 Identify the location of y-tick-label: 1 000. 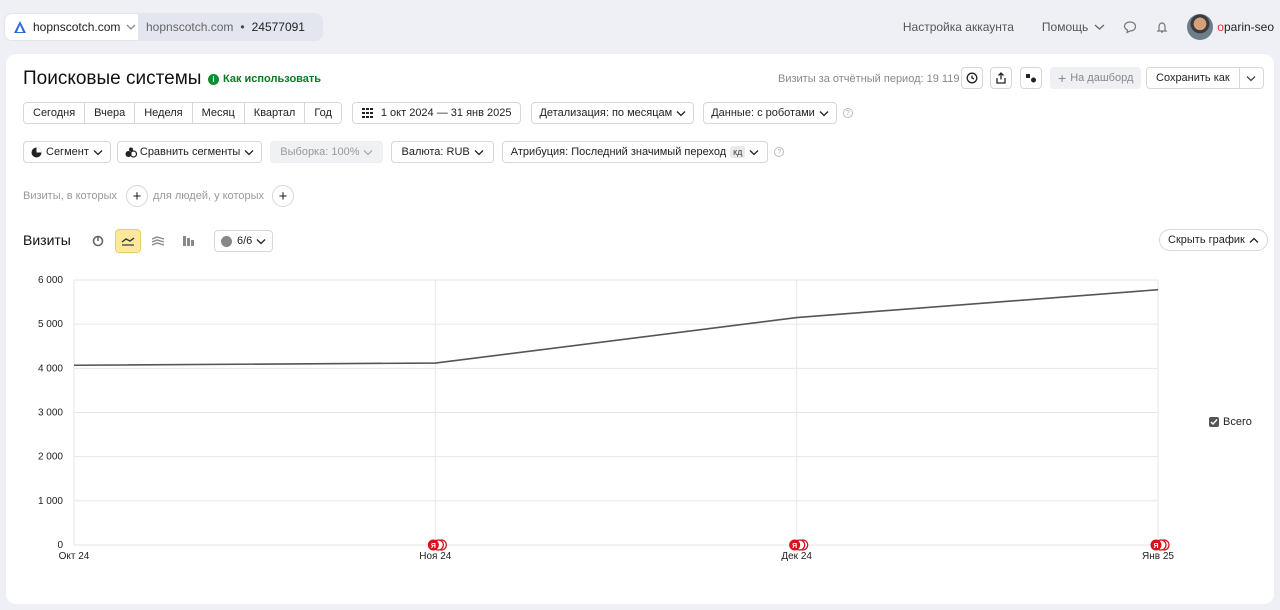
(50, 501).